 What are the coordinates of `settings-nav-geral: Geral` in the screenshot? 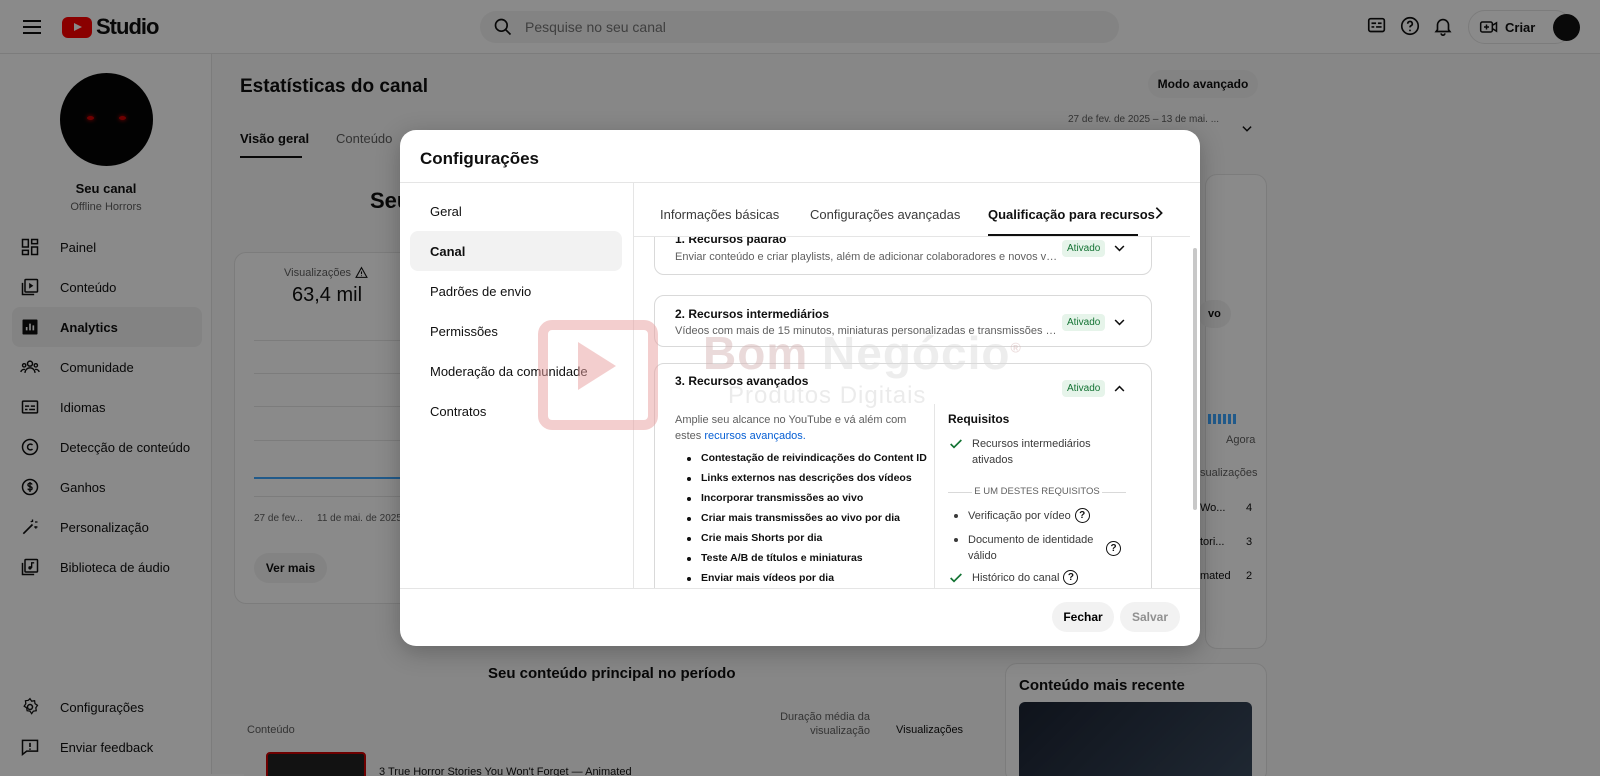 It's located at (516, 211).